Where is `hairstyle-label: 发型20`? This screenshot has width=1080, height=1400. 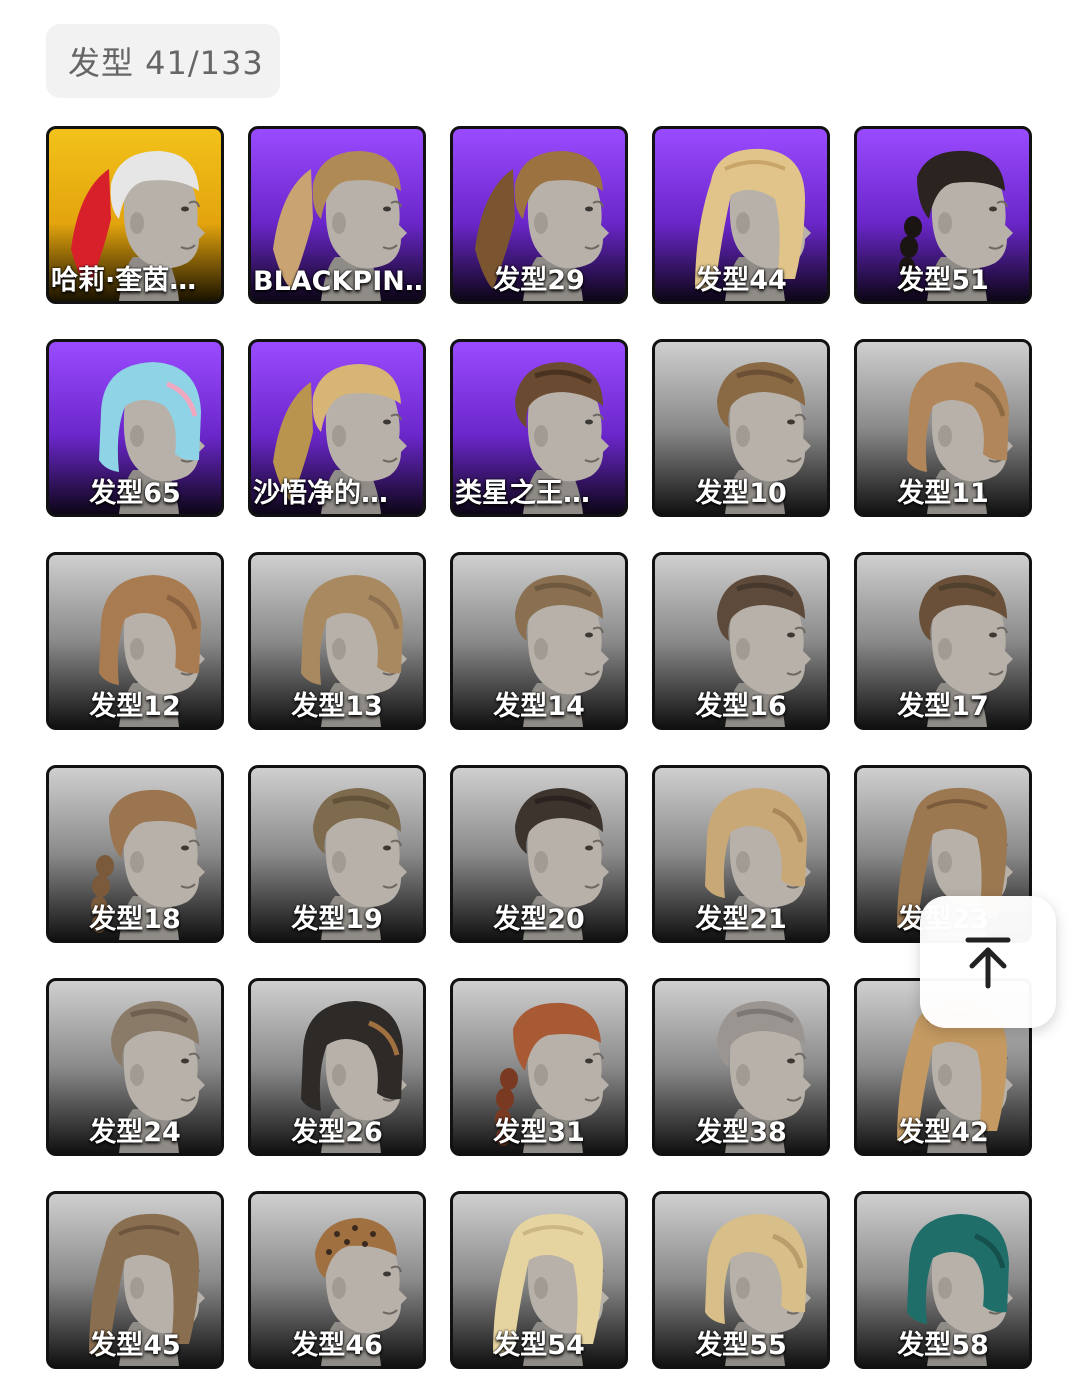 hairstyle-label: 发型20 is located at coordinates (539, 919).